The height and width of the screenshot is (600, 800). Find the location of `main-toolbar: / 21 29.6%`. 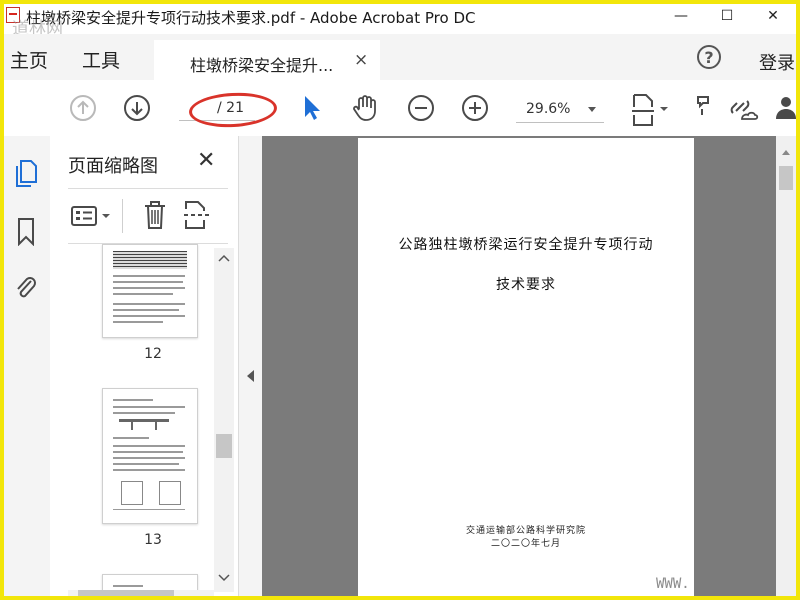

main-toolbar: / 21 29.6% is located at coordinates (400, 108).